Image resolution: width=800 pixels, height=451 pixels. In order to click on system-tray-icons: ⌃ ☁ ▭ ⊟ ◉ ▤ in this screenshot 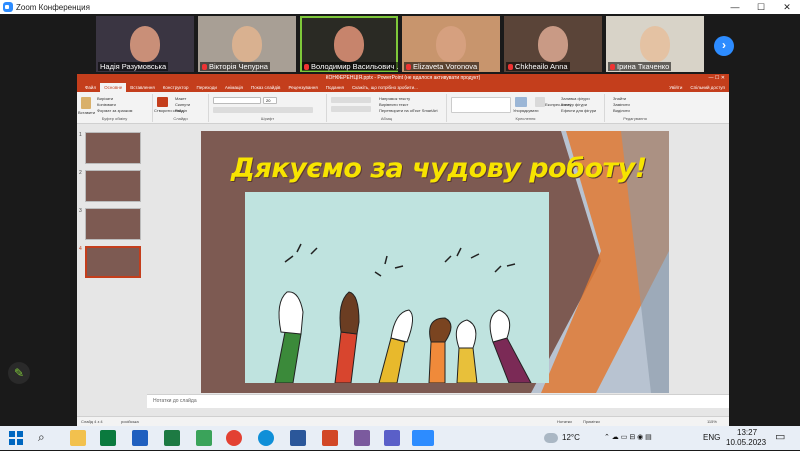, I will do `click(628, 437)`.